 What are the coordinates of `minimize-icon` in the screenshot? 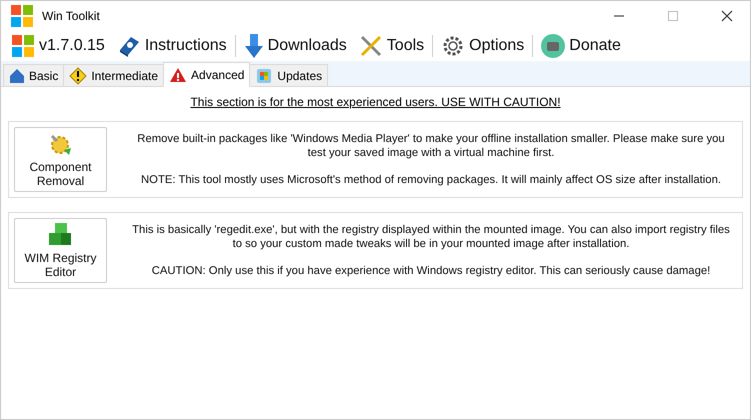 It's located at (619, 16).